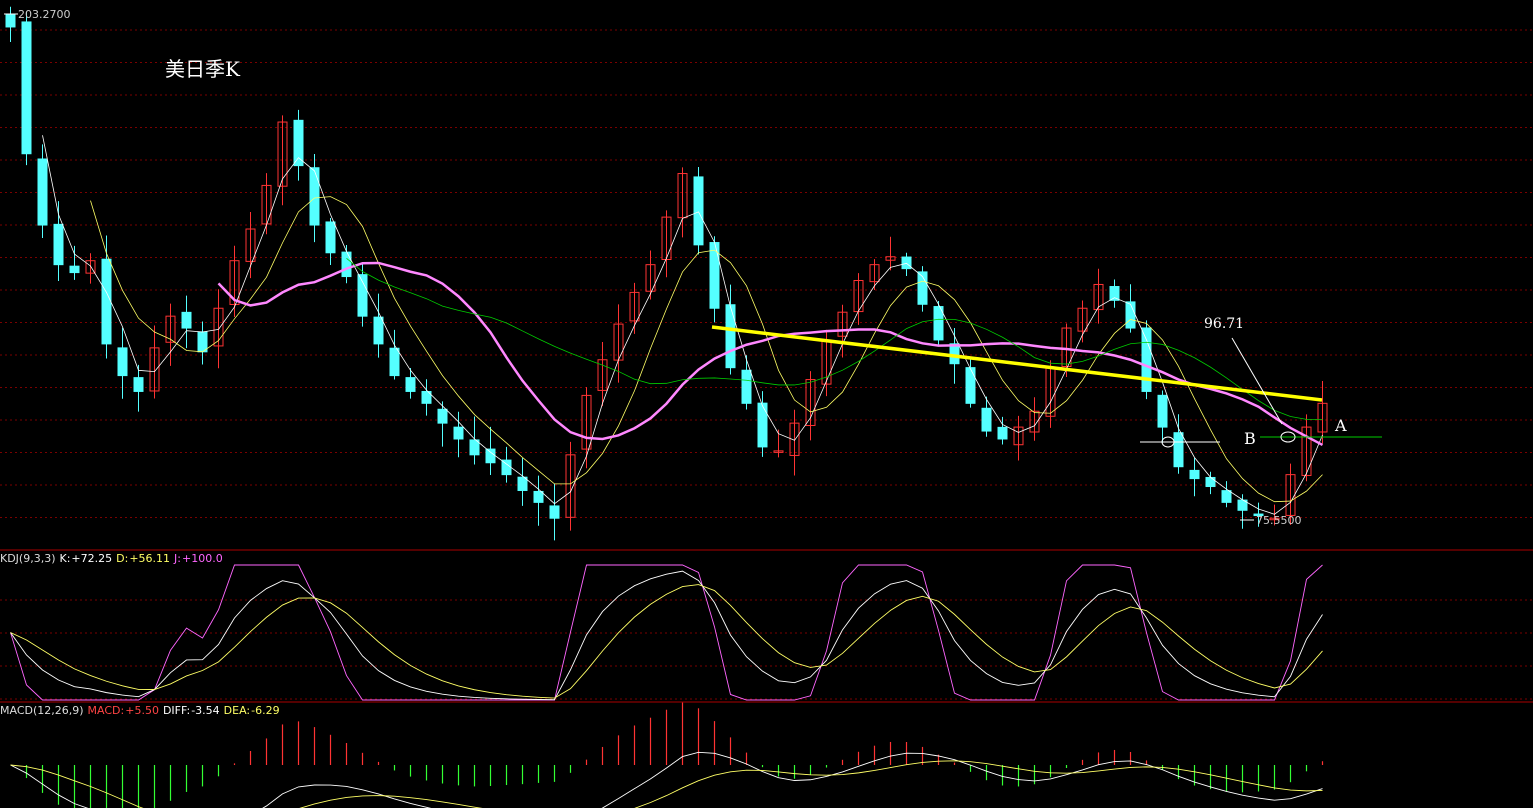 The width and height of the screenshot is (1533, 808). I want to click on kdj-k-line, so click(666, 635).